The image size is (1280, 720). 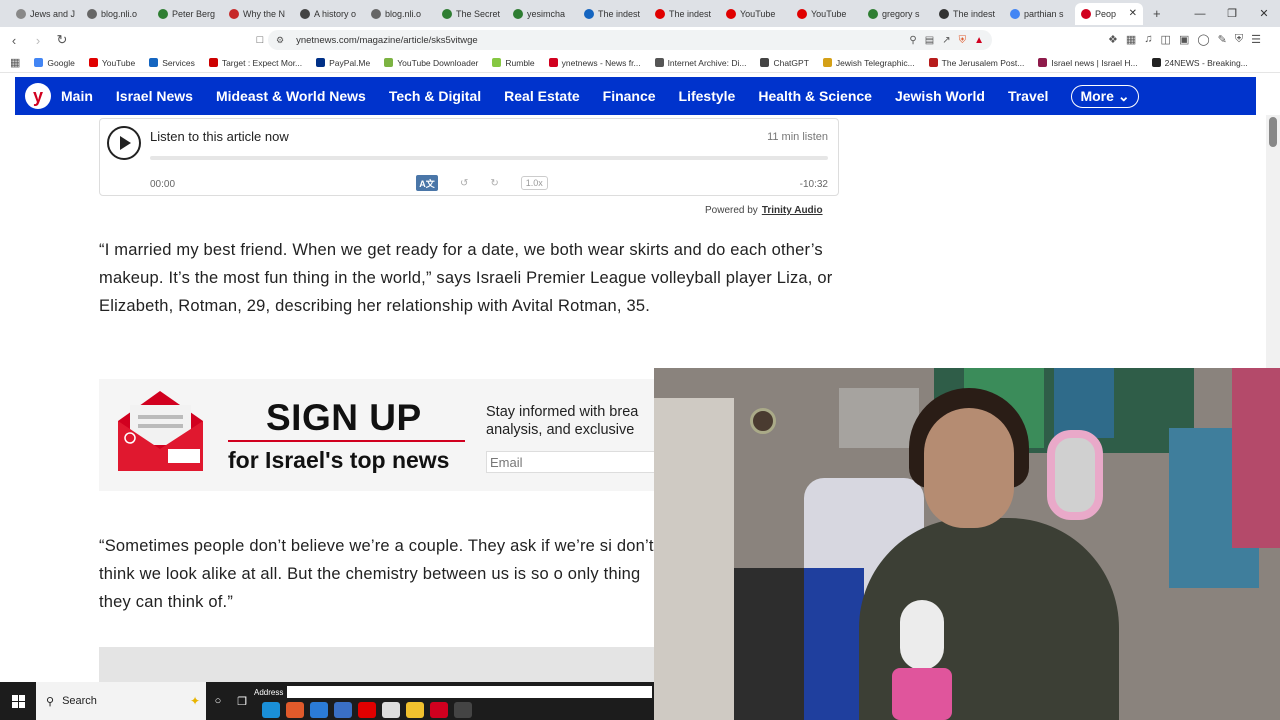 I want to click on maximize-icon: ❐, so click(x=1232, y=13).